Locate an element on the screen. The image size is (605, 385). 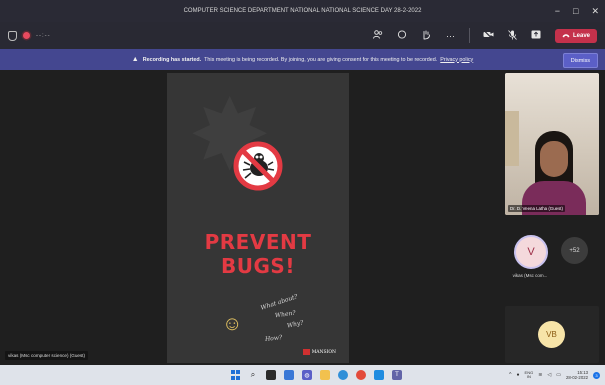
leave-button: Leave is located at coordinates (575, 35).